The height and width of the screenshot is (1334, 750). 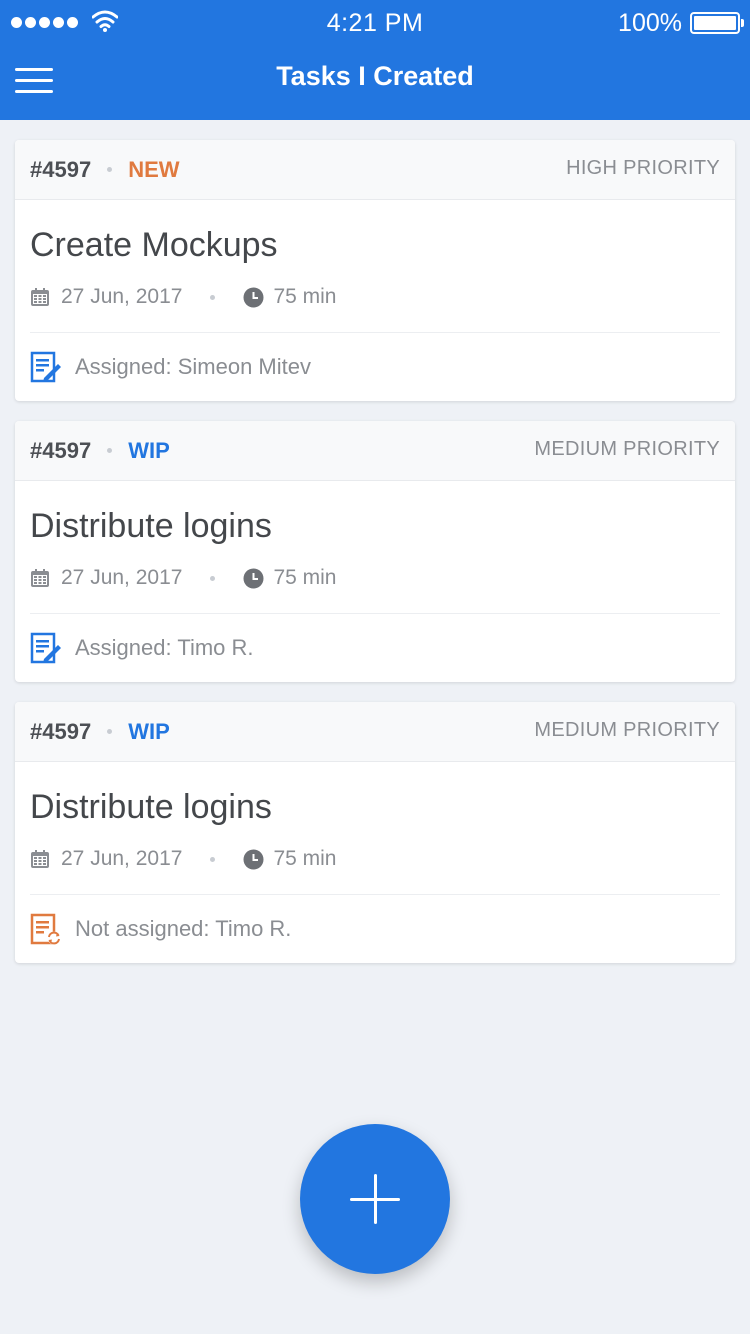 What do you see at coordinates (193, 366) in the screenshot?
I see `assignment-text: Assigned: Simeon Mitev` at bounding box center [193, 366].